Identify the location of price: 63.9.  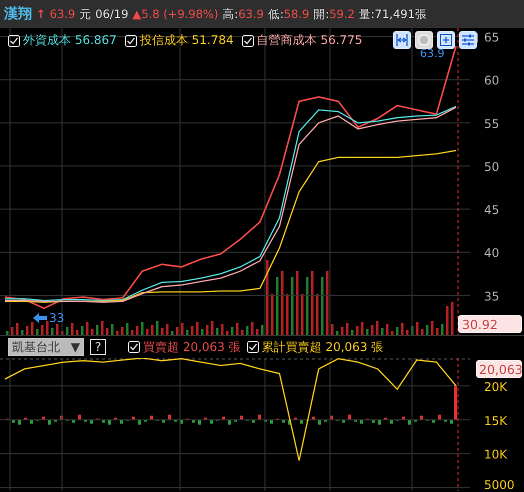
(63, 14).